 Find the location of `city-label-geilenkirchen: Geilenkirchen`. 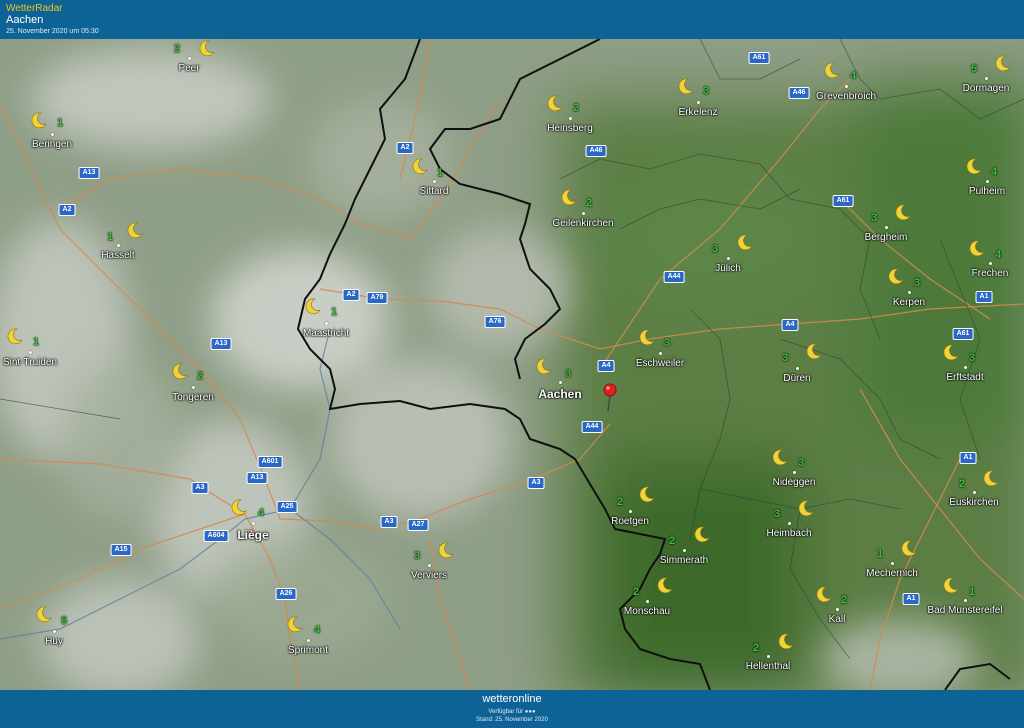

city-label-geilenkirchen: Geilenkirchen is located at coordinates (582, 223).